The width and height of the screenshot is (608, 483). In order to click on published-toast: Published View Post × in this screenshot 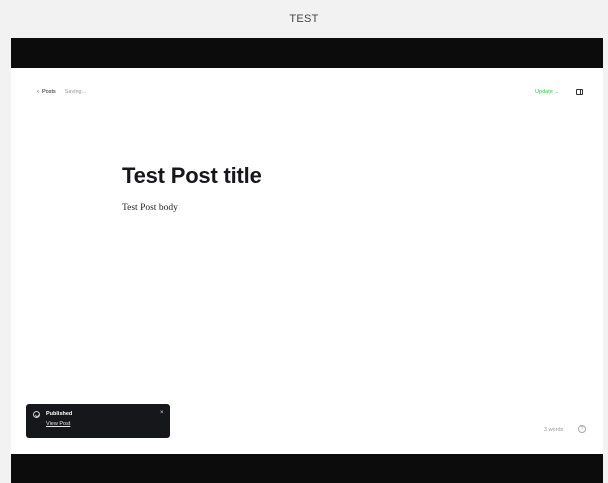, I will do `click(98, 421)`.